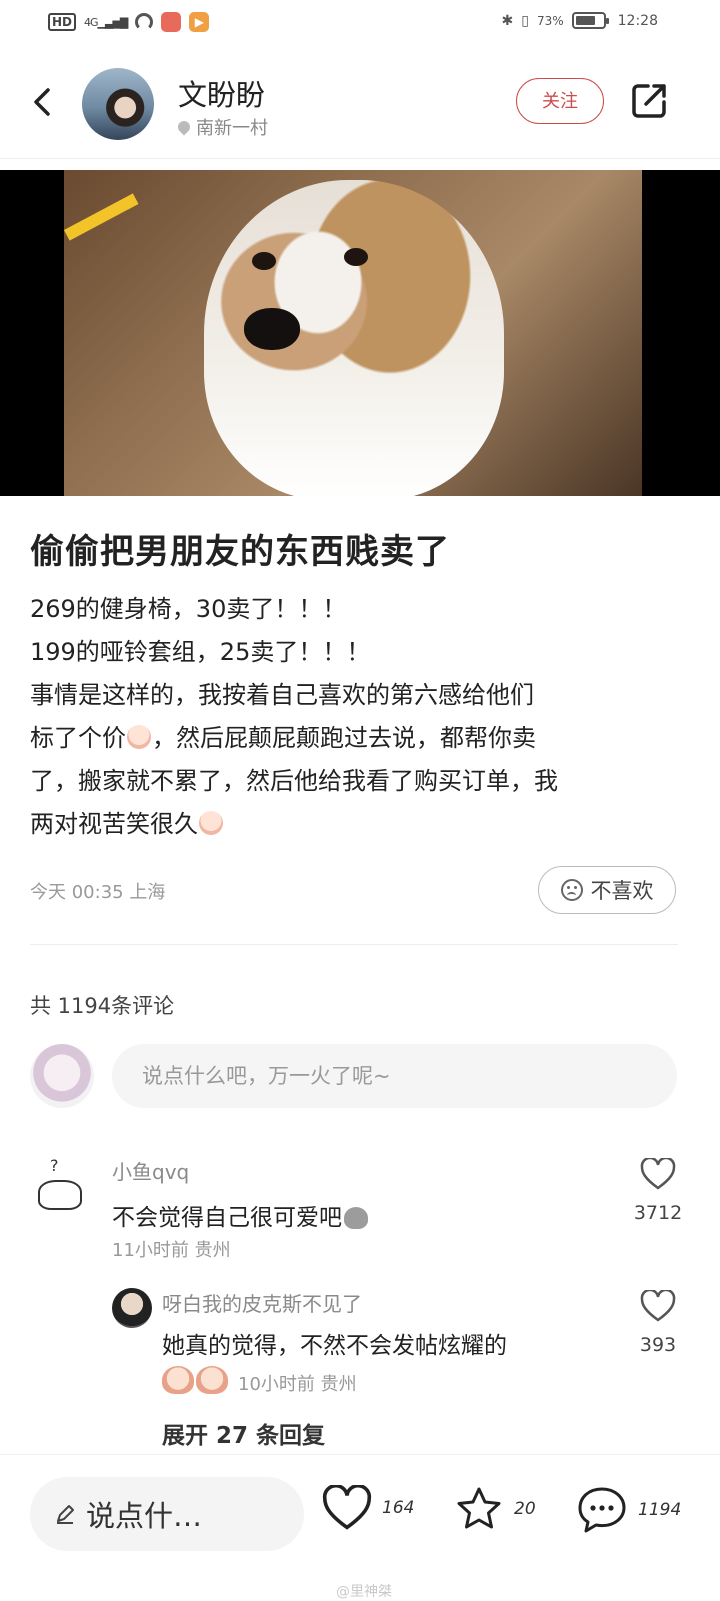 Image resolution: width=720 pixels, height=1601 pixels. Describe the element at coordinates (98, 892) in the screenshot. I see `post-meta: 今天 00:35 上海` at that location.